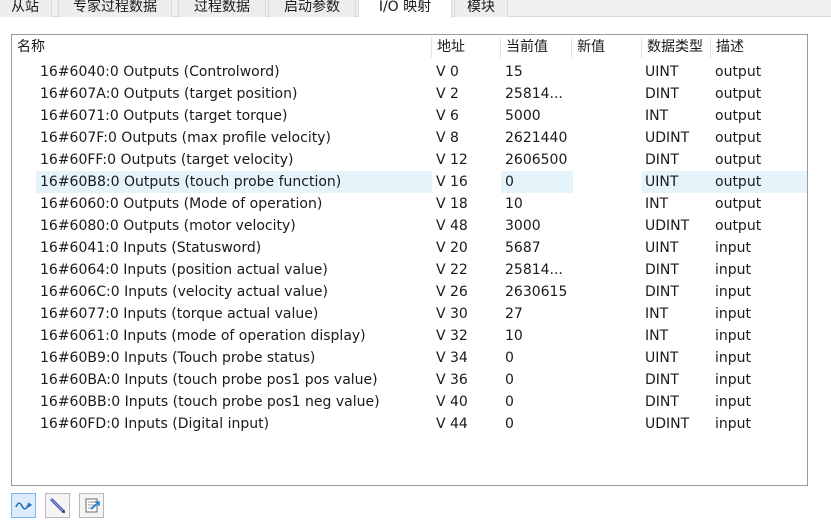 The image size is (831, 531). I want to click on cell-current-value: 5687, so click(523, 248).